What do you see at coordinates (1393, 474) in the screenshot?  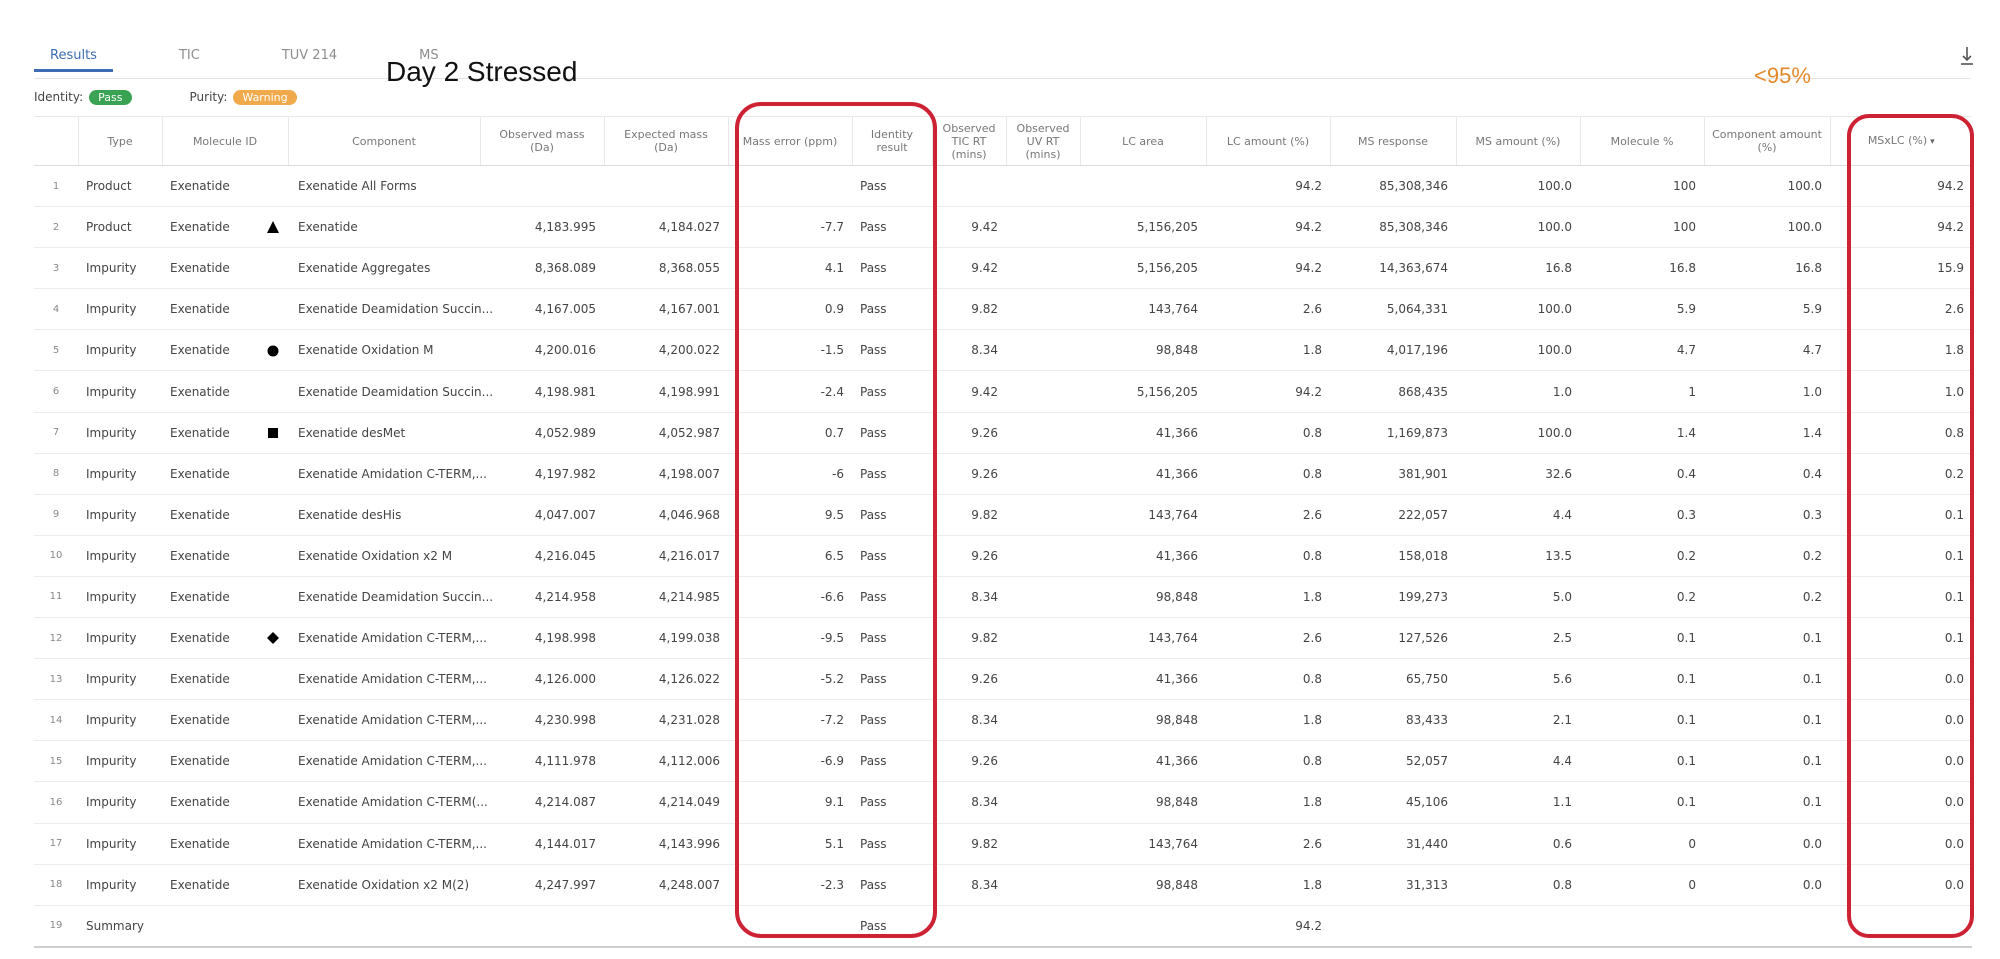 I see `row-ms-response: 381,901` at bounding box center [1393, 474].